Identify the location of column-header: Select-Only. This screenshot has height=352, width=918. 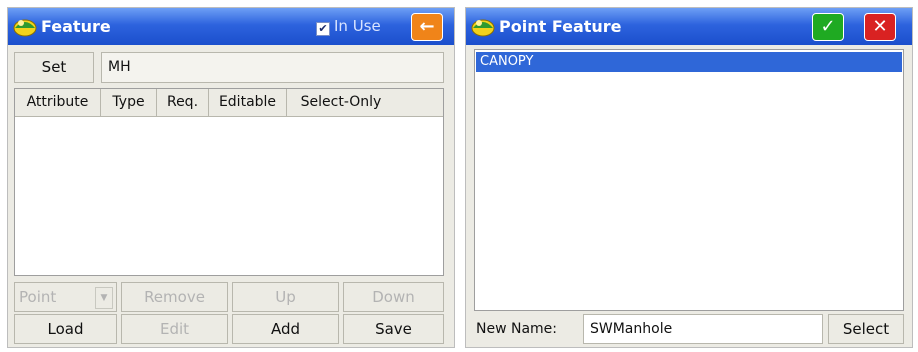
(341, 102).